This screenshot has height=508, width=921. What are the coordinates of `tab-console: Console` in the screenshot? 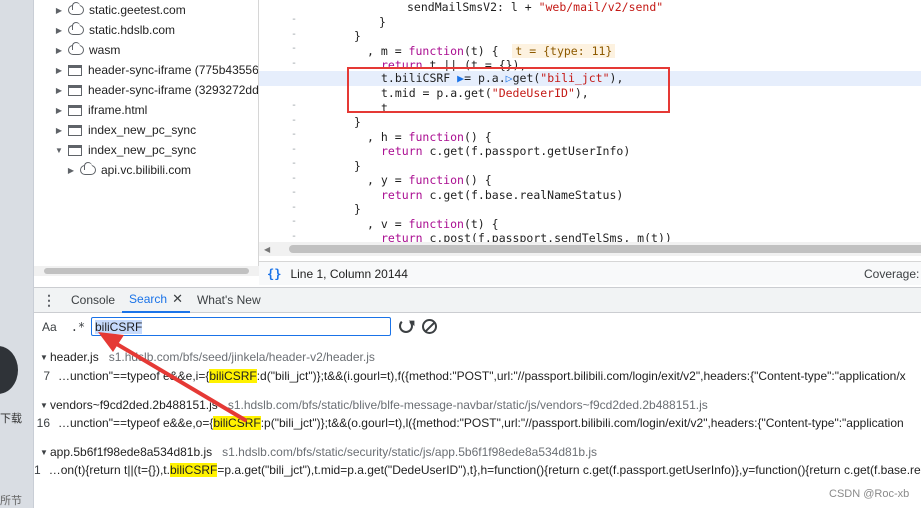 It's located at (93, 300).